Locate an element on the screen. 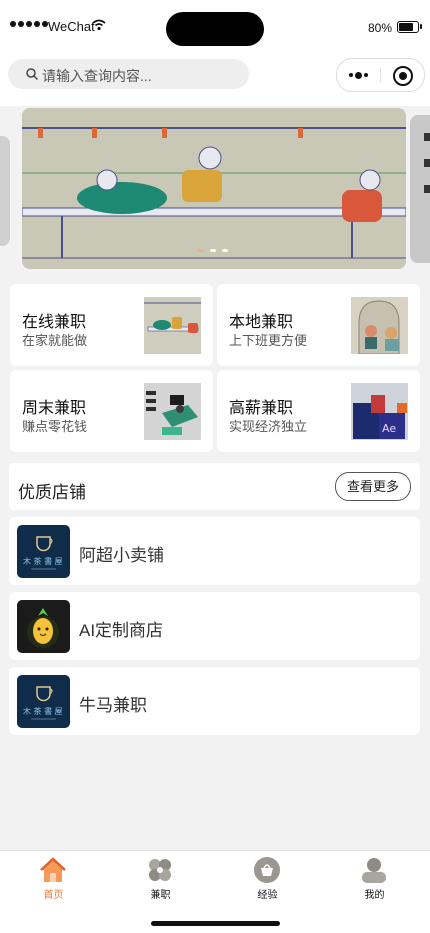 This screenshot has width=430, height=933. battery-icon is located at coordinates (409, 27).